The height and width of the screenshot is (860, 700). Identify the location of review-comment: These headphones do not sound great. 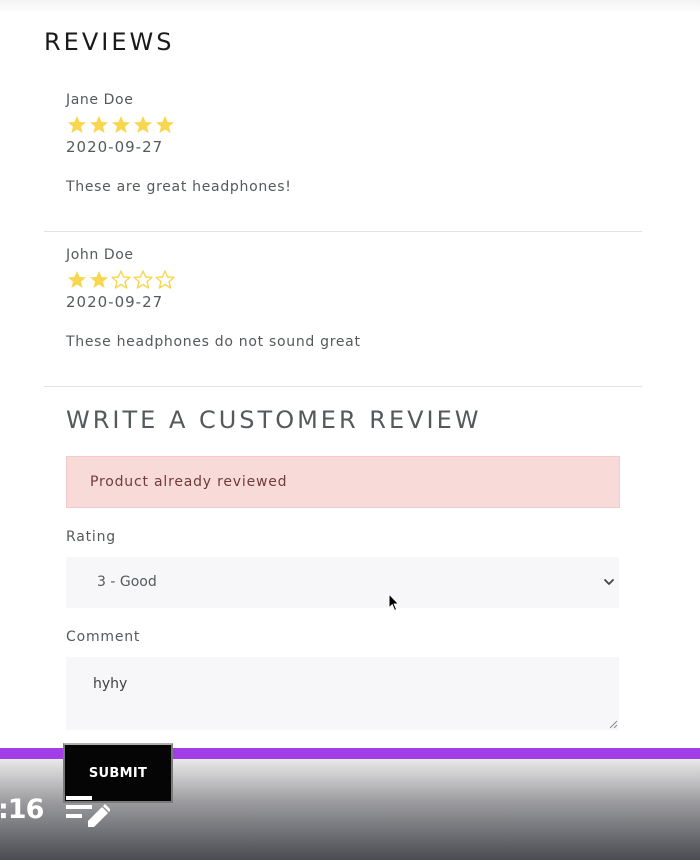
(213, 342).